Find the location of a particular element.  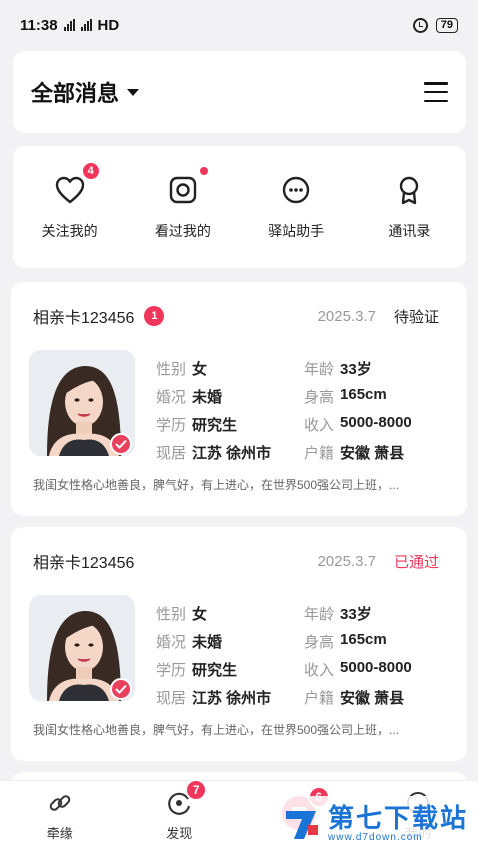

info-value: 33岁 is located at coordinates (356, 369).